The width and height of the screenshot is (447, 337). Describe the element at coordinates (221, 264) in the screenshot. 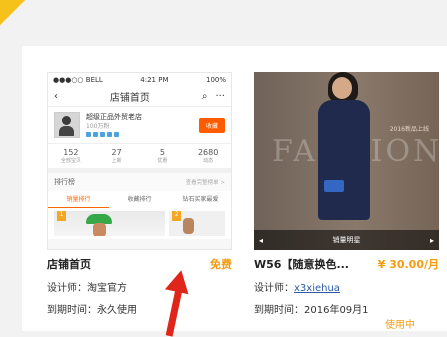

I see `template-price: 免费` at that location.